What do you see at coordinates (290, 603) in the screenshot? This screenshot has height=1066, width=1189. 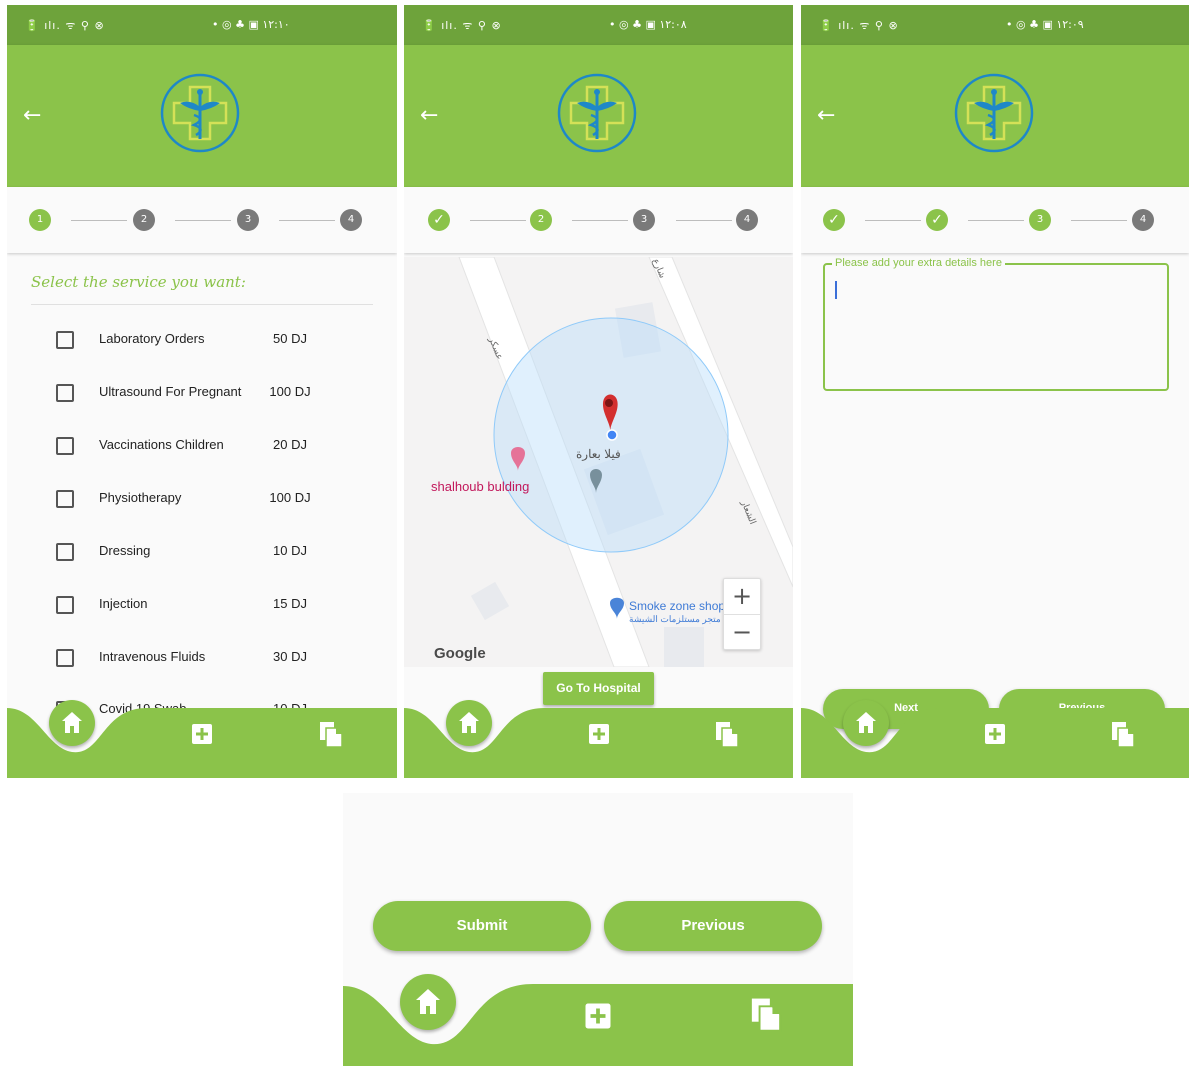 I see `service-price: 15 DJ` at bounding box center [290, 603].